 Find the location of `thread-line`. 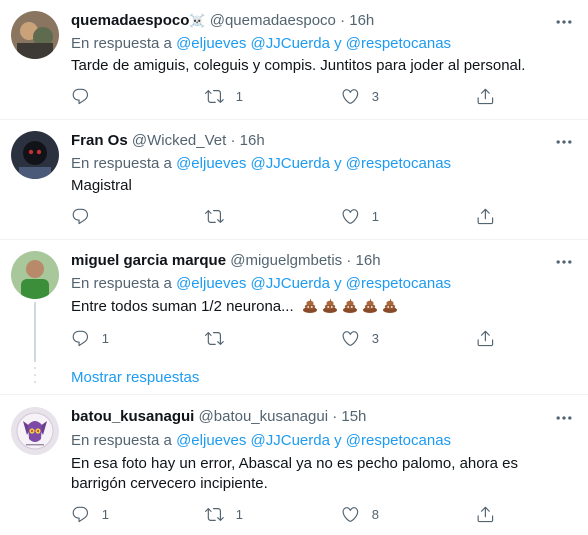

thread-line is located at coordinates (35, 332).